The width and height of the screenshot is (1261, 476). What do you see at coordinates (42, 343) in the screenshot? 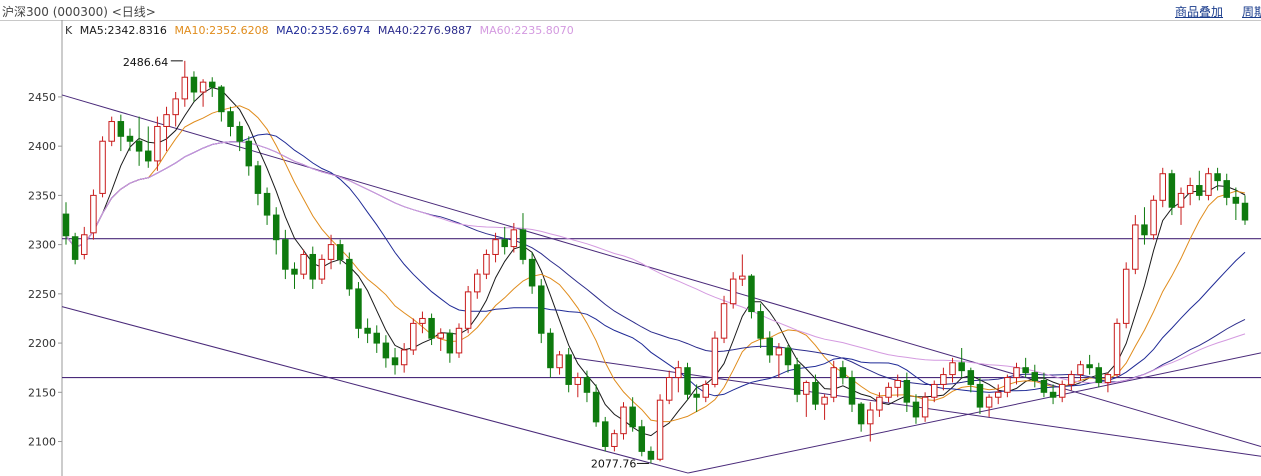
I see `y-tick-label: 2200` at bounding box center [42, 343].